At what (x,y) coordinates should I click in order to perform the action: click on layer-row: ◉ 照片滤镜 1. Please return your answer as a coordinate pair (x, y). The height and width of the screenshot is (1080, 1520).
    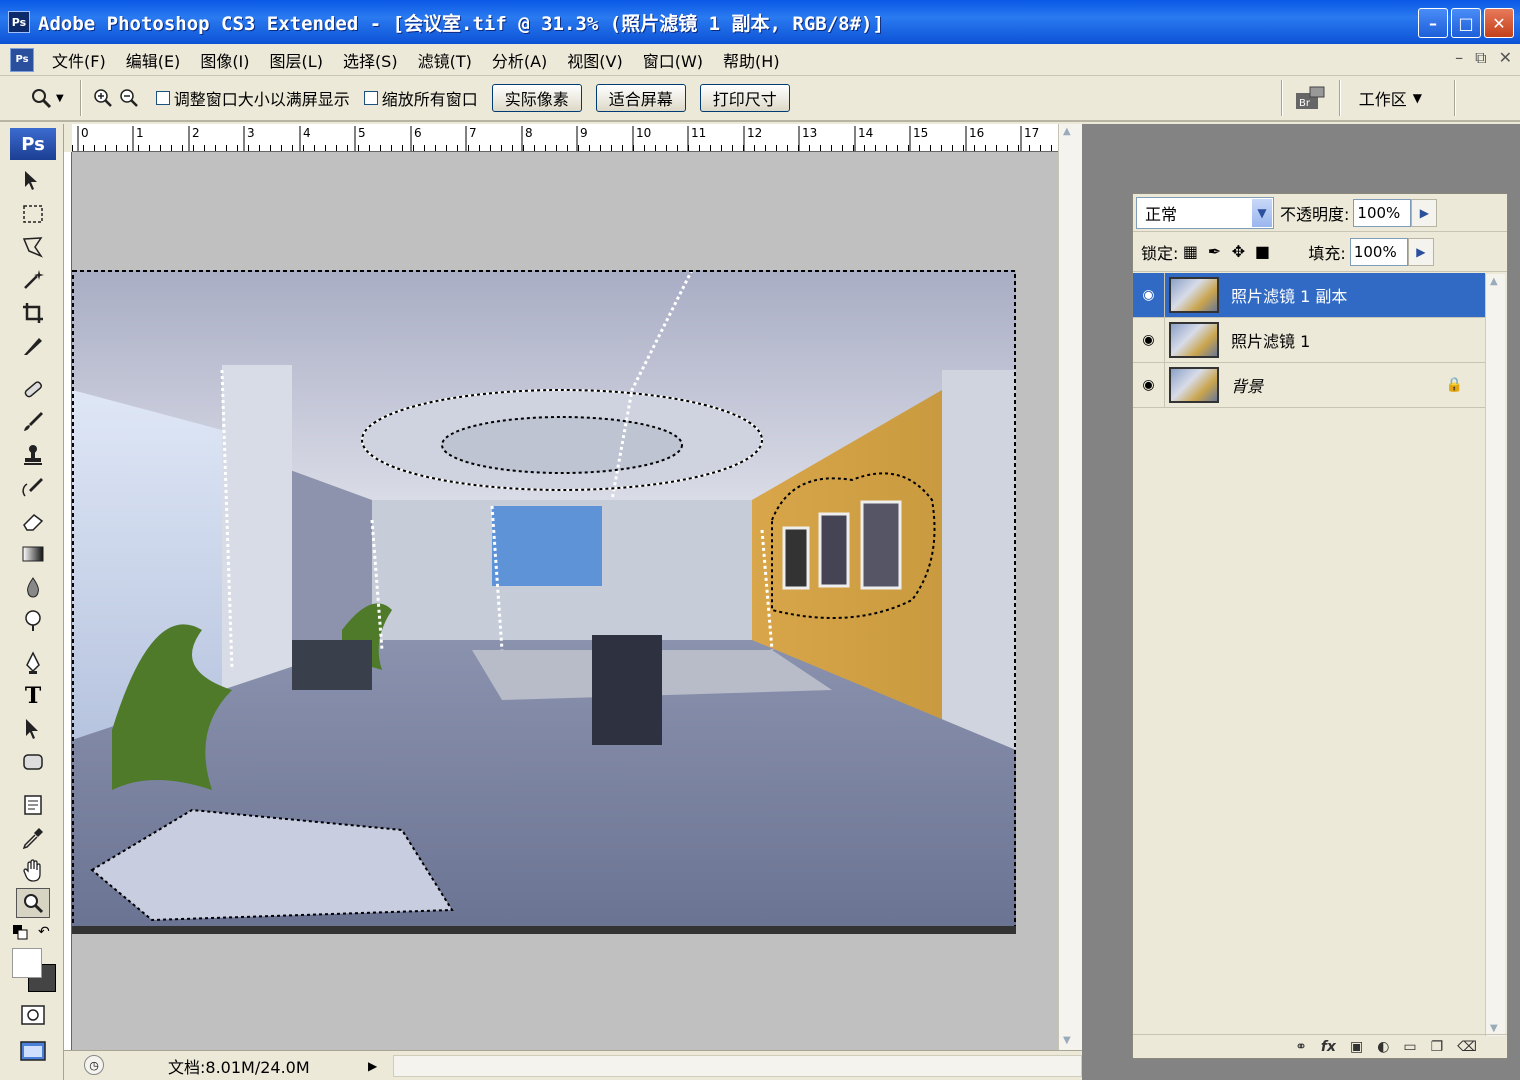
    Looking at the image, I should click on (1309, 340).